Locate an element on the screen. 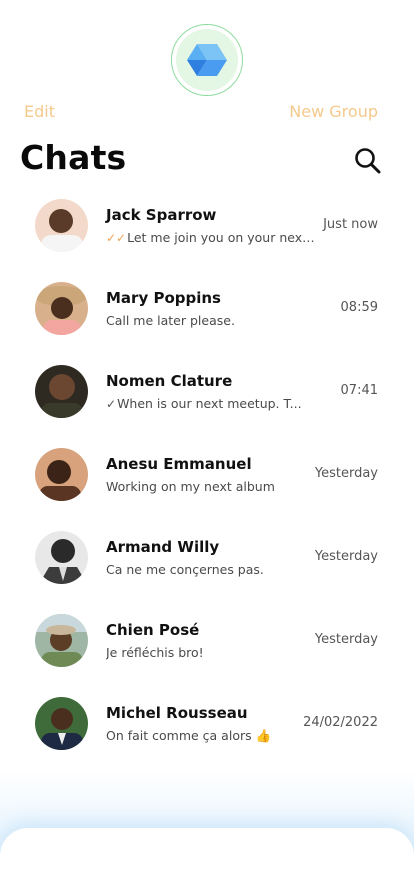  chat-time: 24/02/2022 is located at coordinates (340, 722).